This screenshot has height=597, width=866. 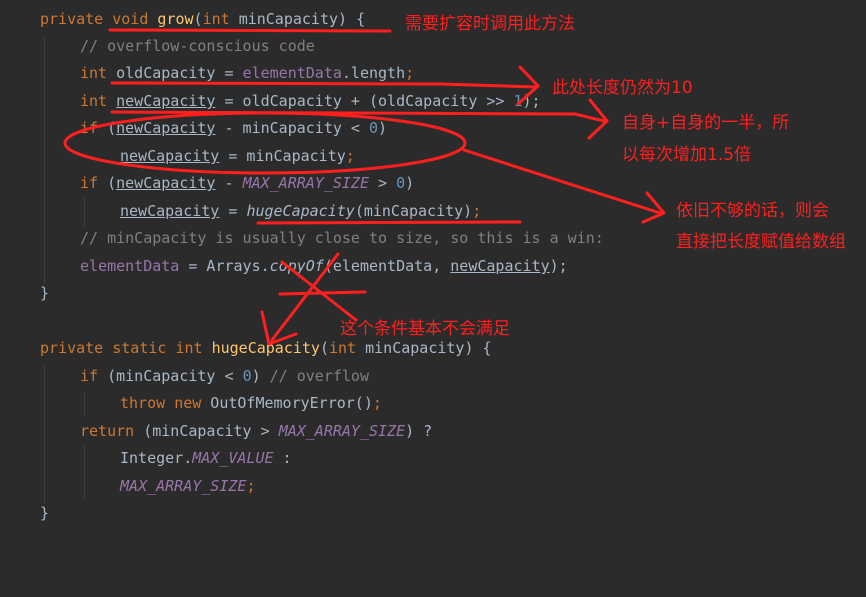 I want to click on keyword: static, so click(x=139, y=348).